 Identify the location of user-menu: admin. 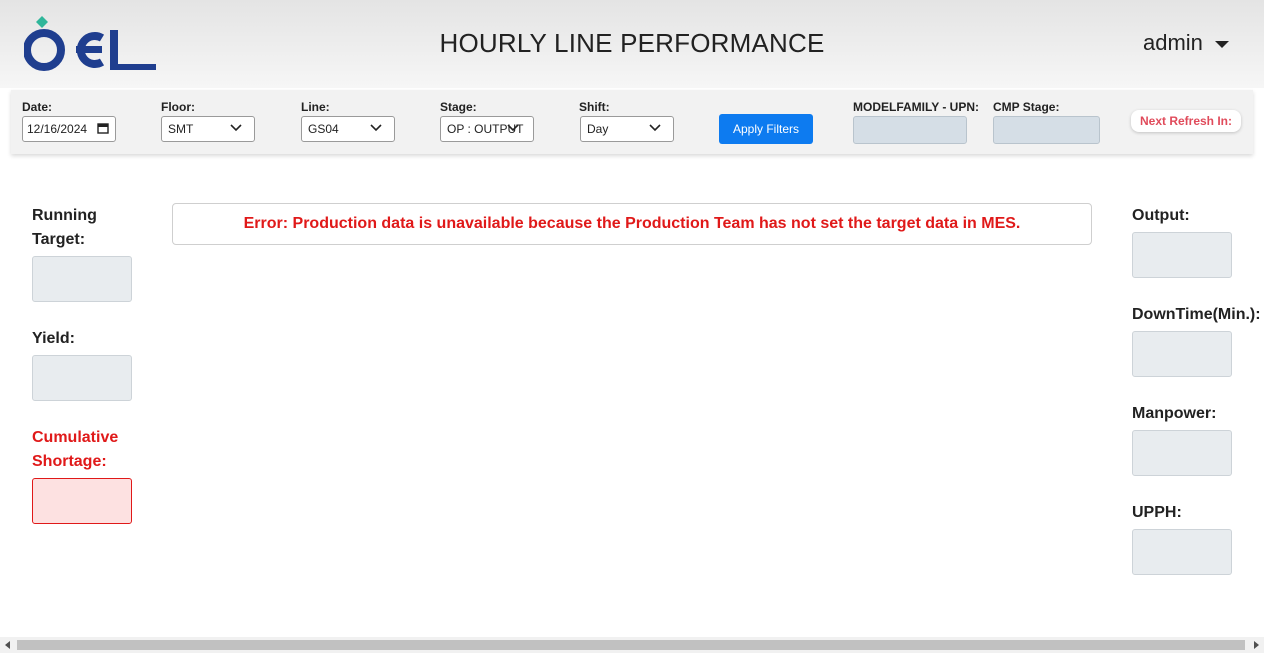
(1186, 43).